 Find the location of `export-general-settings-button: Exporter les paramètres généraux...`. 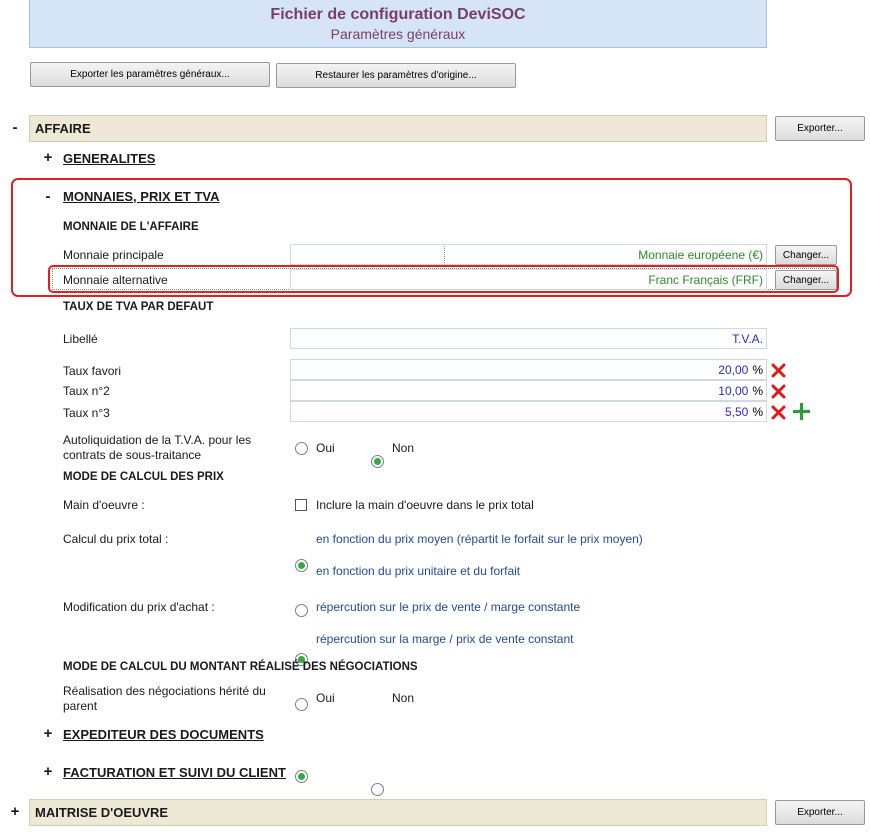

export-general-settings-button: Exporter les paramètres généraux... is located at coordinates (150, 74).